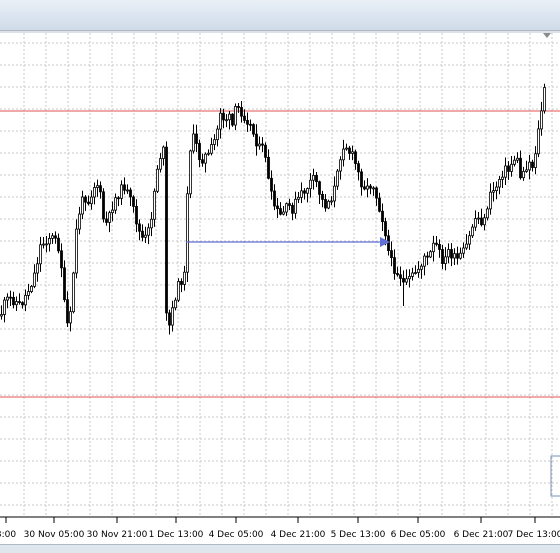 This screenshot has height=553, width=560. What do you see at coordinates (176, 535) in the screenshot?
I see `x-tick-label: 1 Dec 13:00` at bounding box center [176, 535].